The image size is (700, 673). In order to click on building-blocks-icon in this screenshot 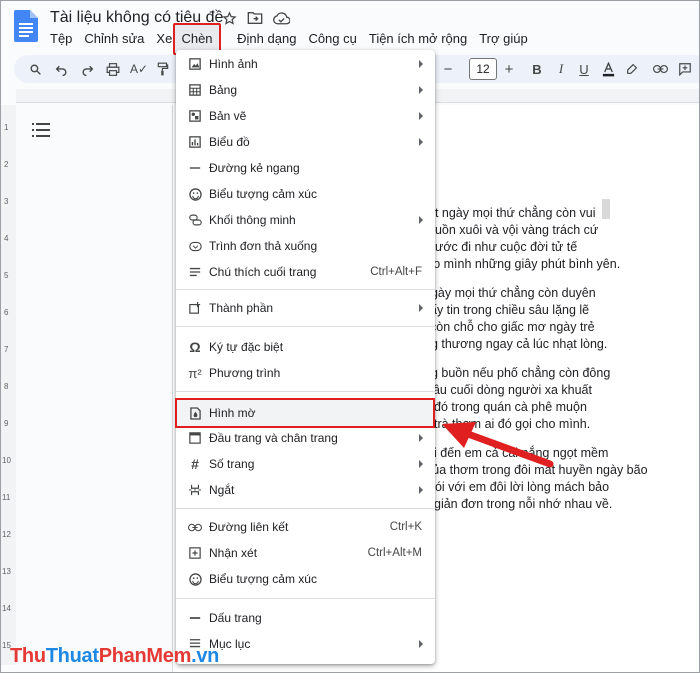, I will do `click(195, 308)`.